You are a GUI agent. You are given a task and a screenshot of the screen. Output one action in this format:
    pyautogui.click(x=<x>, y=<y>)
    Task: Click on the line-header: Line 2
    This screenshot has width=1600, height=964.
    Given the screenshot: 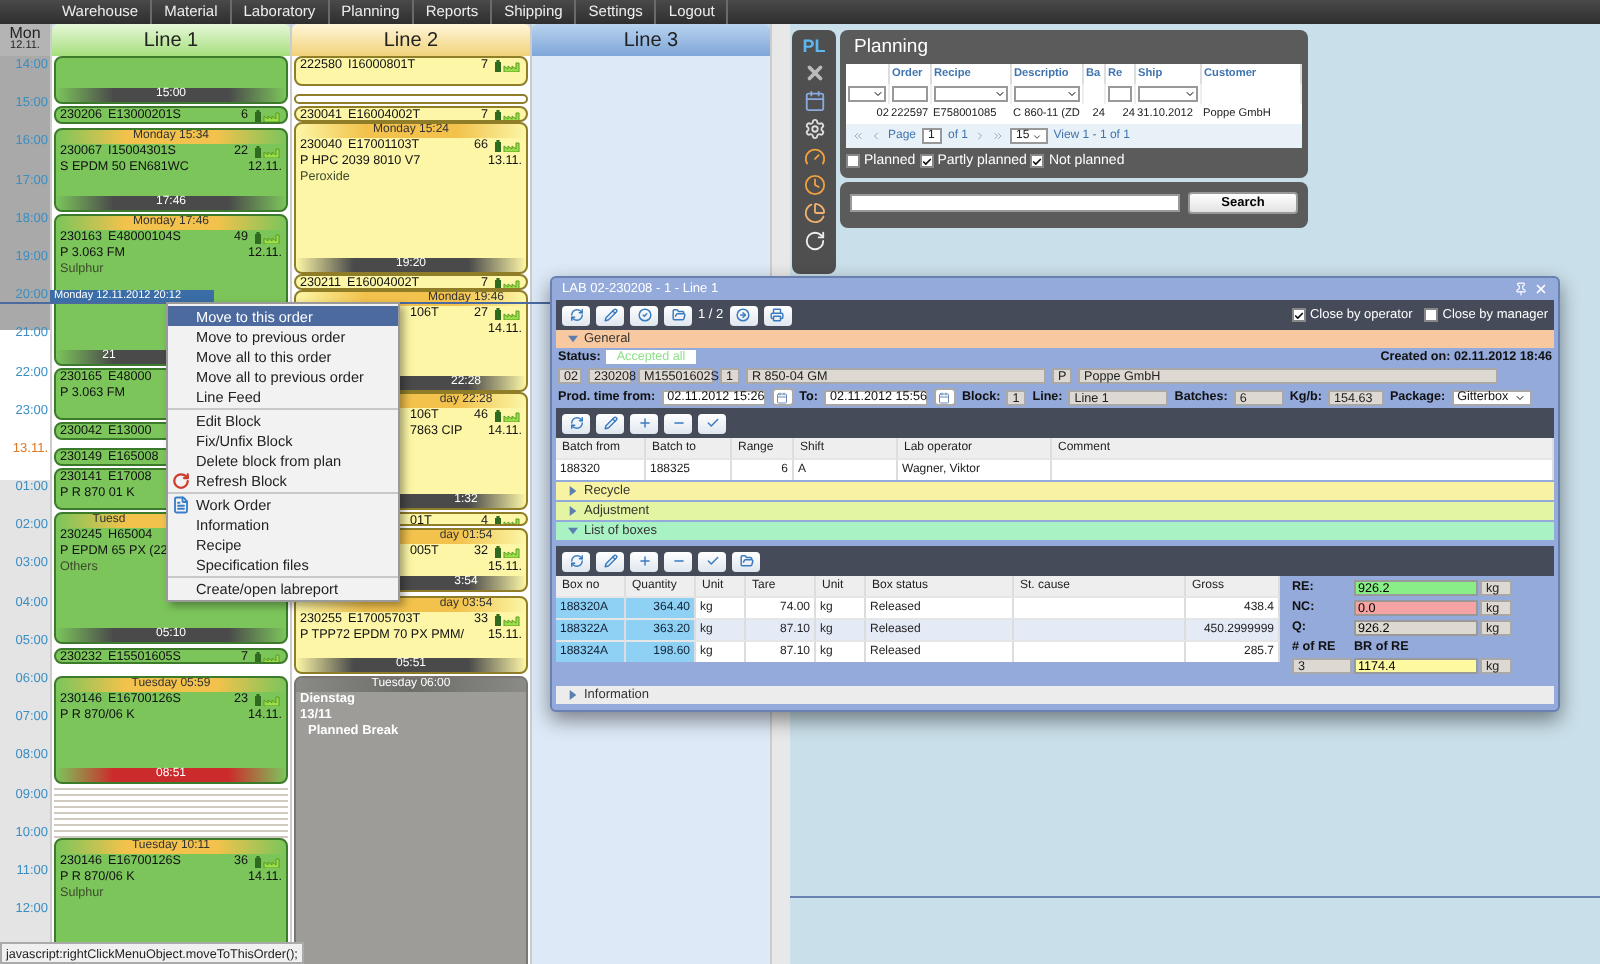 What is the action you would take?
    pyautogui.click(x=411, y=40)
    